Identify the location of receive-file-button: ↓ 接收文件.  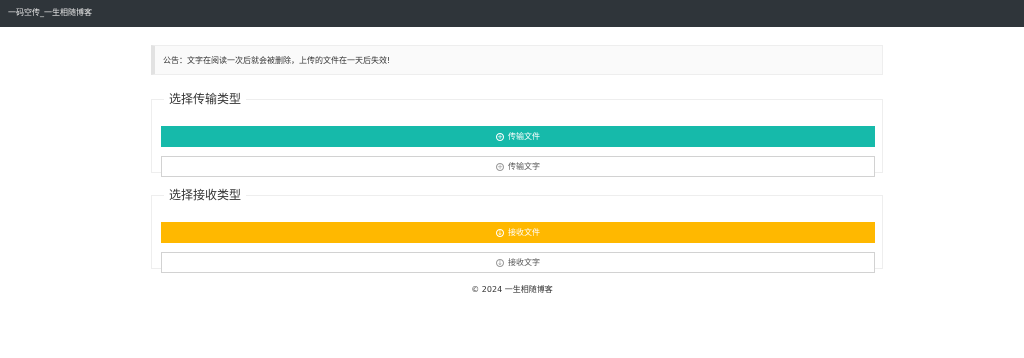
(518, 232).